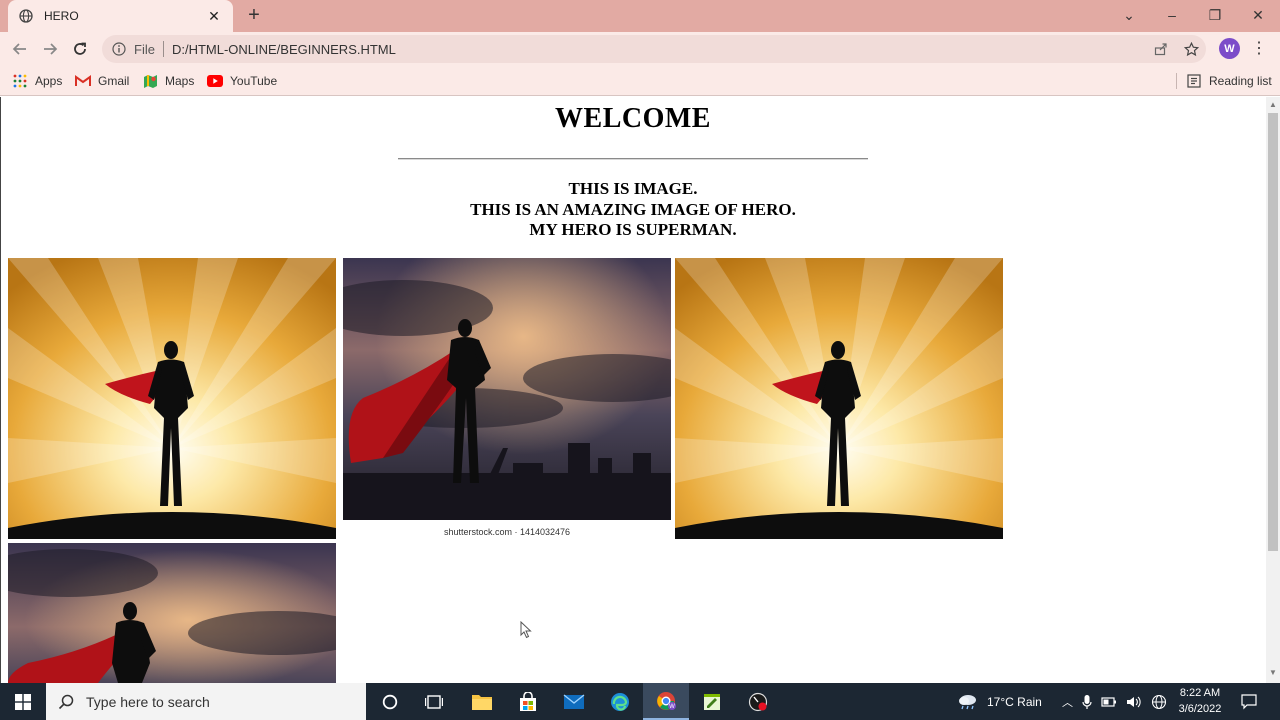  What do you see at coordinates (526, 630) in the screenshot?
I see `mouse-cursor-icon` at bounding box center [526, 630].